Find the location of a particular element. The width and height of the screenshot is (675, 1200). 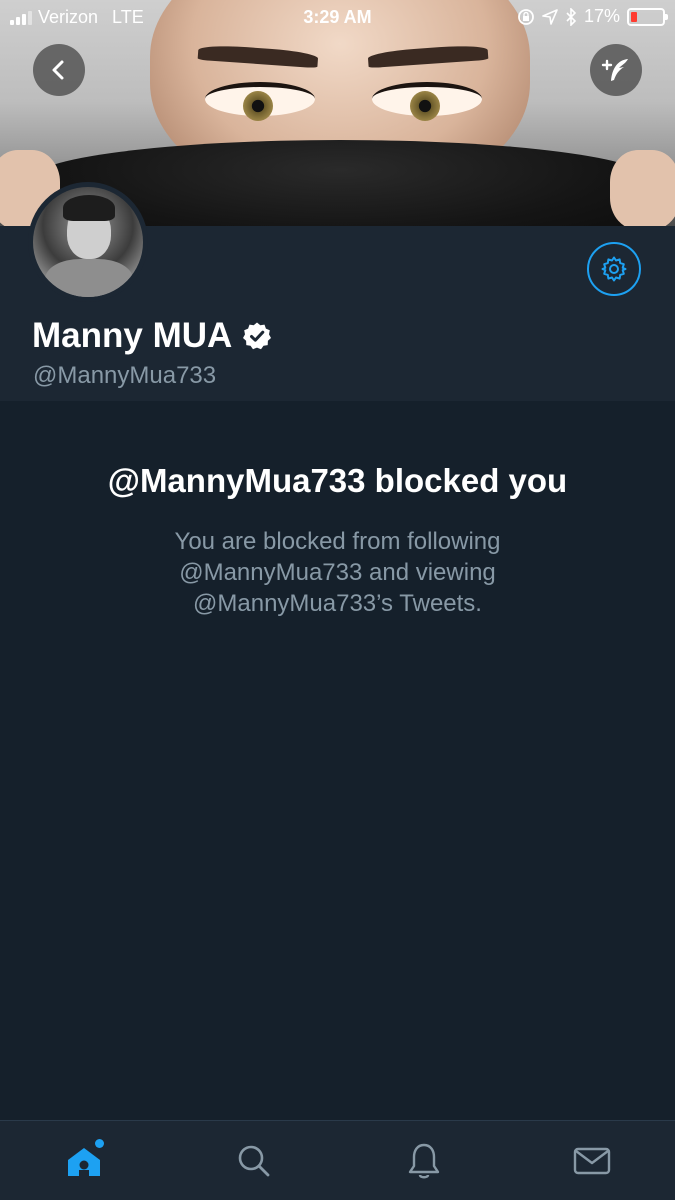

tab-home is located at coordinates (84, 1161).